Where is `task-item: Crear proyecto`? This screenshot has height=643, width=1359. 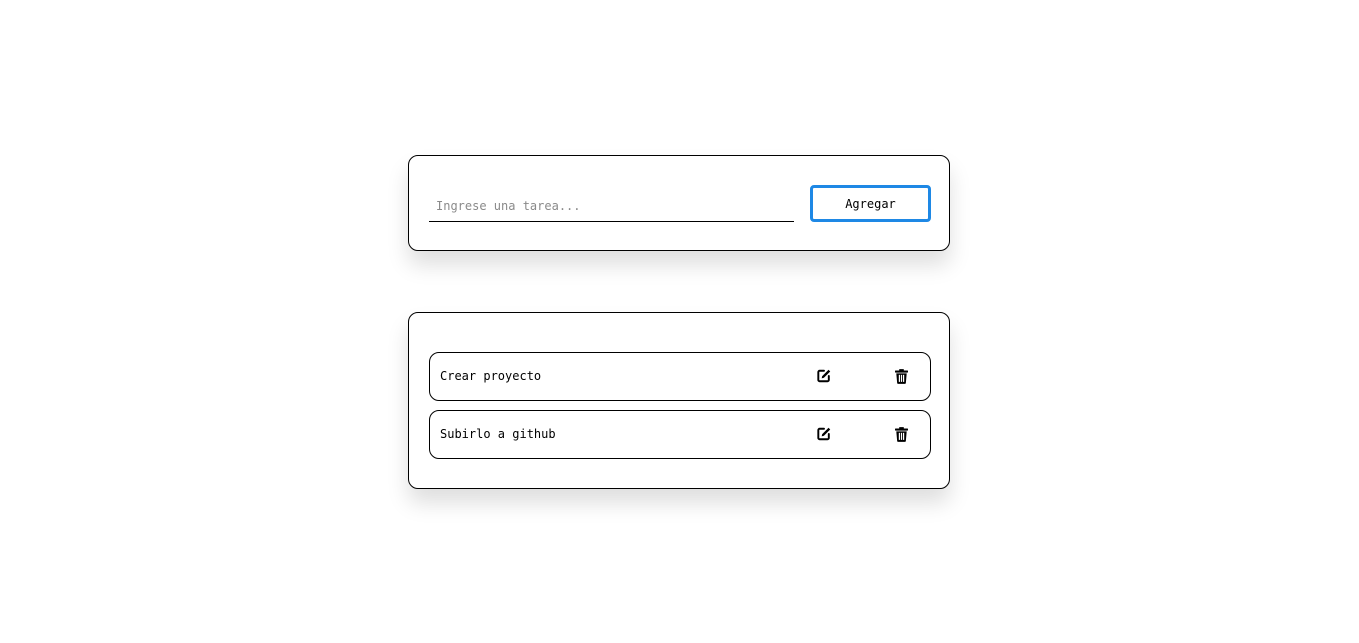
task-item: Crear proyecto is located at coordinates (680, 376).